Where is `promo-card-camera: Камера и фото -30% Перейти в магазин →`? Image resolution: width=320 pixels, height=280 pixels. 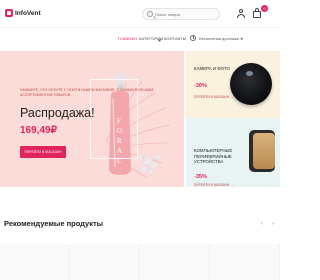
promo-card-camera: Камера и фото -30% Перейти в магазин → is located at coordinates (233, 84).